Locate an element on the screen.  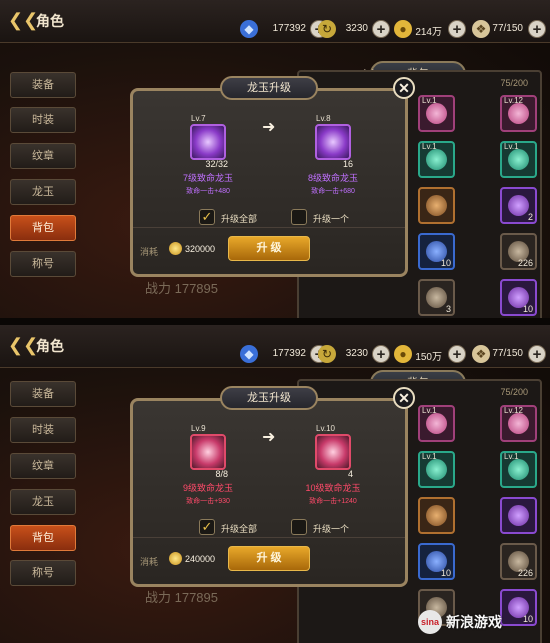
jade-current-icon: Lv.9 8/8 is located at coordinates (209, 451).